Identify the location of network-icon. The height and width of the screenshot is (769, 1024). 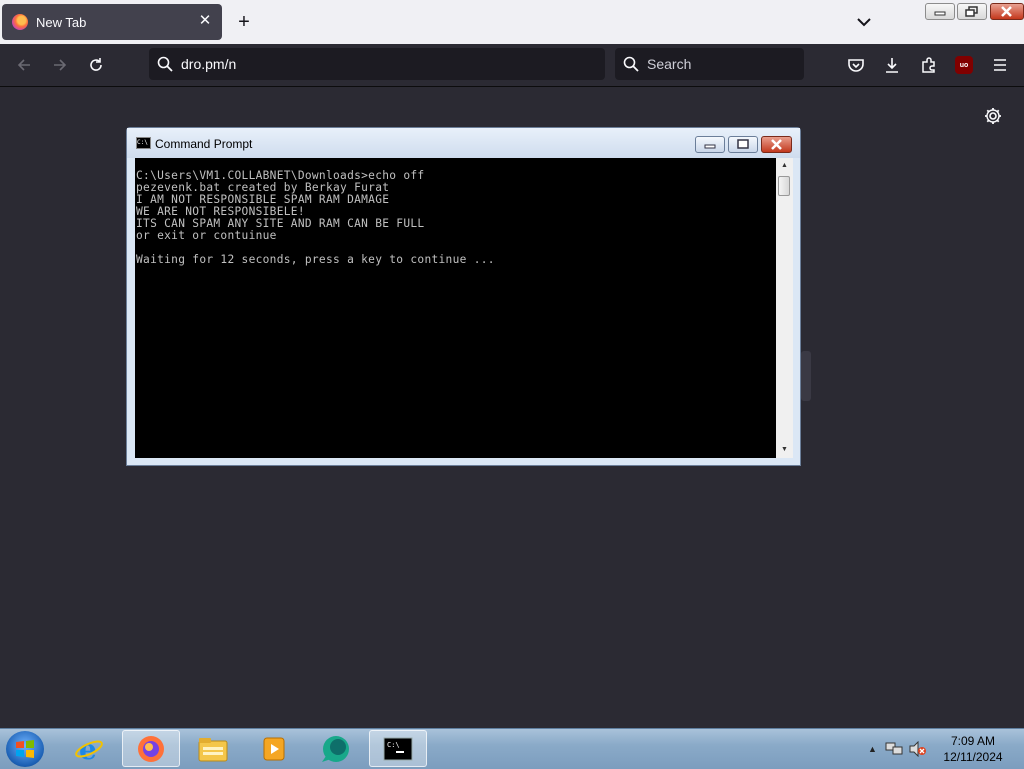
(894, 749).